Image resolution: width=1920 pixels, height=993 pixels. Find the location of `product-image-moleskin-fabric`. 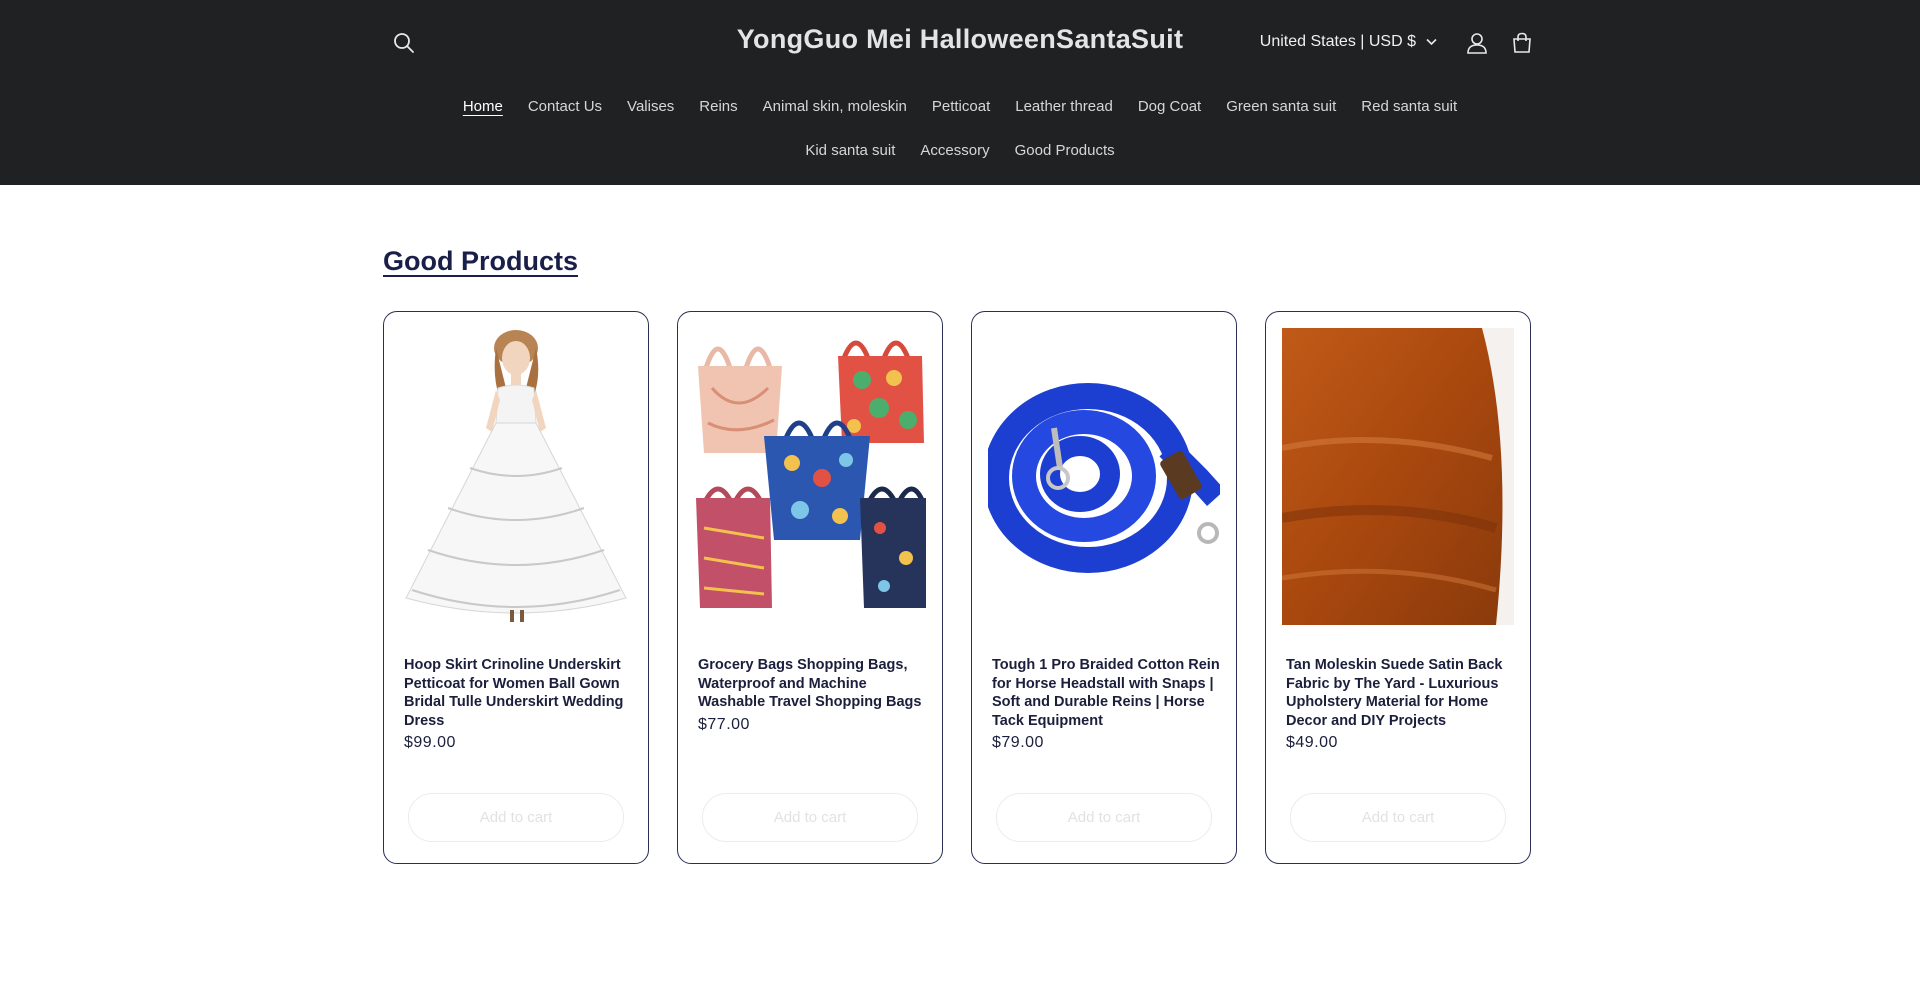

product-image-moleskin-fabric is located at coordinates (1398, 476).